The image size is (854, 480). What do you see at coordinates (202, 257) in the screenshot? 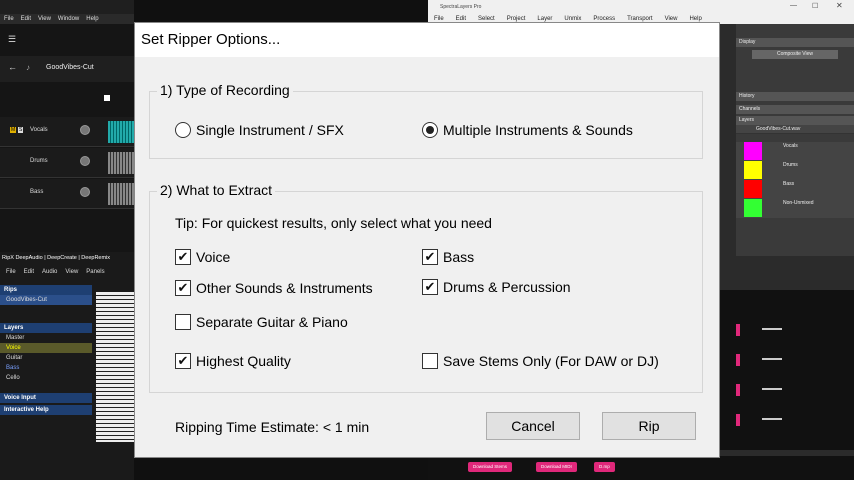
I see `voice-option: ✔ Voice` at bounding box center [202, 257].